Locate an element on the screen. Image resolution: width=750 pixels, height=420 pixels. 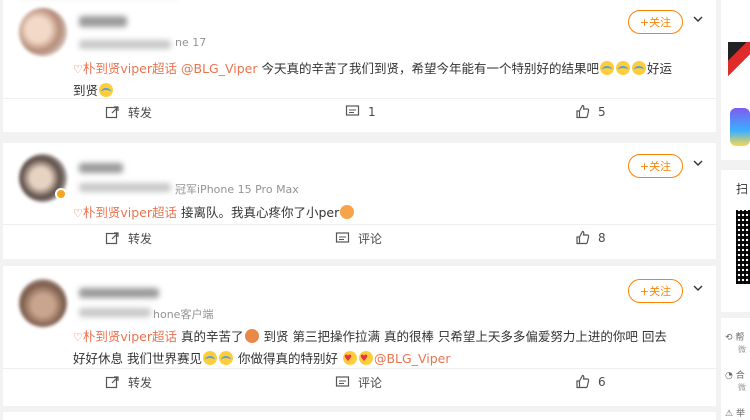
sidebar-card is located at coordinates (735, 80).